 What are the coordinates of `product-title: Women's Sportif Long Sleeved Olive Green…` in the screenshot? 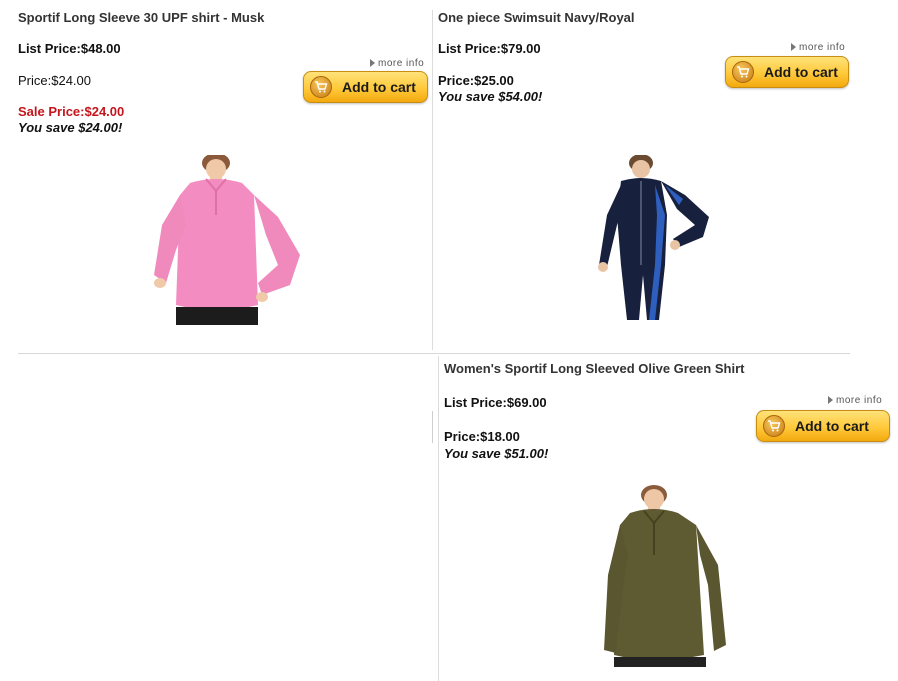 It's located at (594, 368).